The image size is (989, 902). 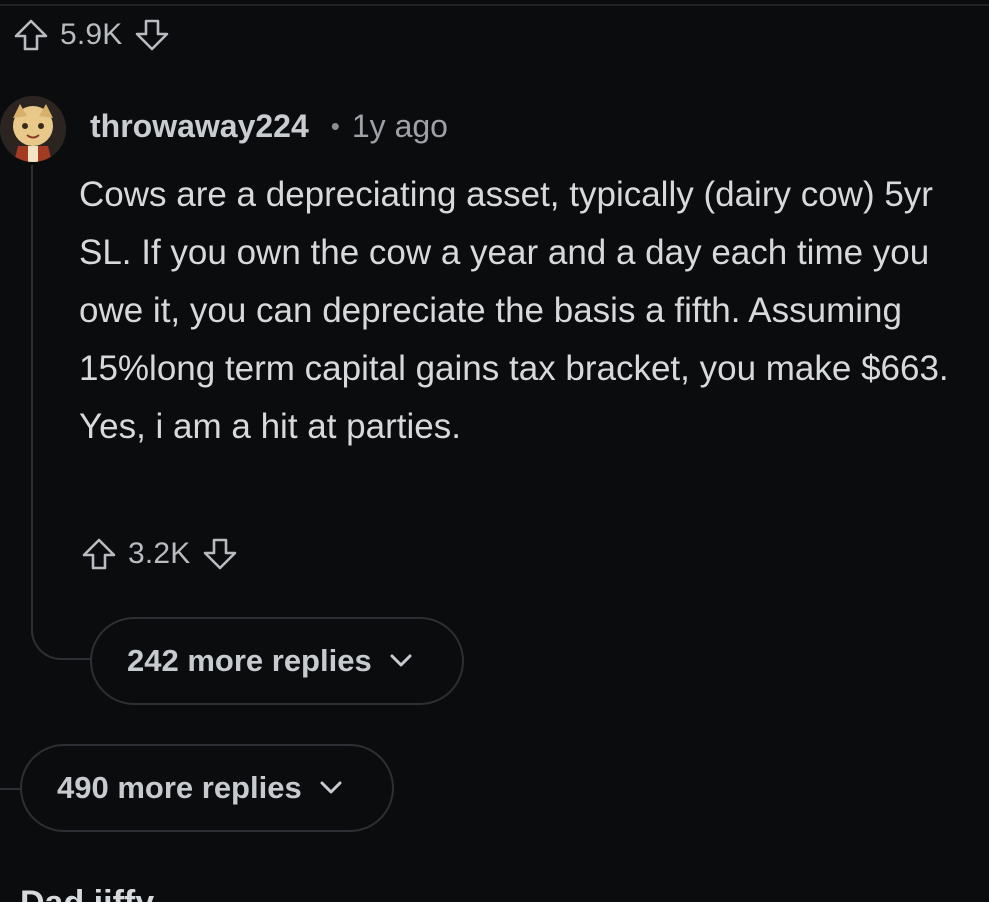 I want to click on thread-connector-tick, so click(x=10, y=789).